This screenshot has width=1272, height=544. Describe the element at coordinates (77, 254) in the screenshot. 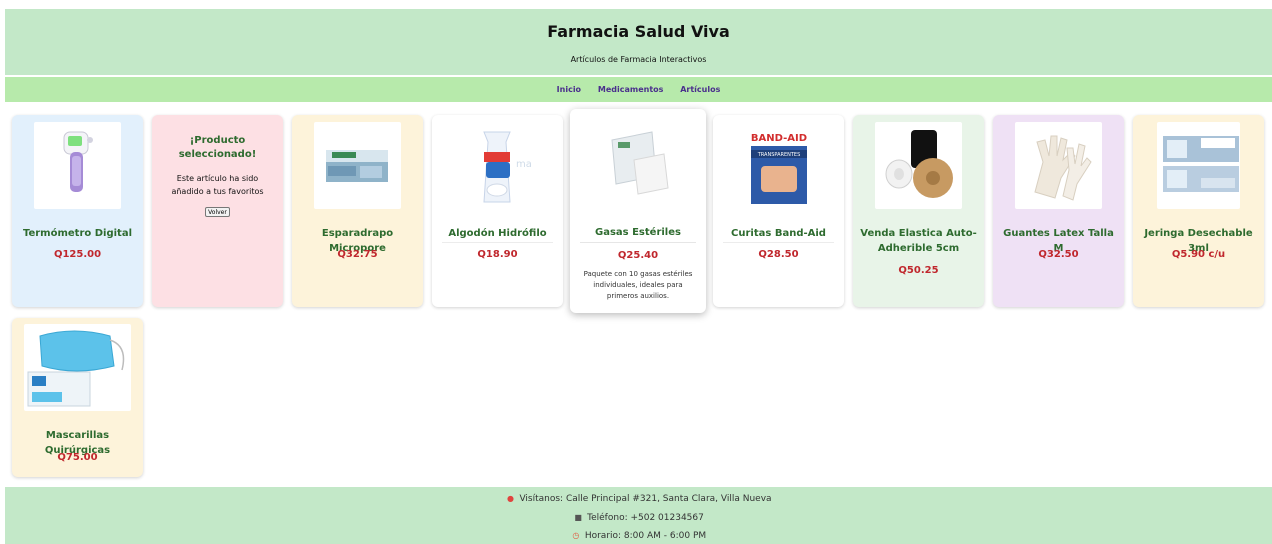

I see `product-price: Q125.00` at that location.